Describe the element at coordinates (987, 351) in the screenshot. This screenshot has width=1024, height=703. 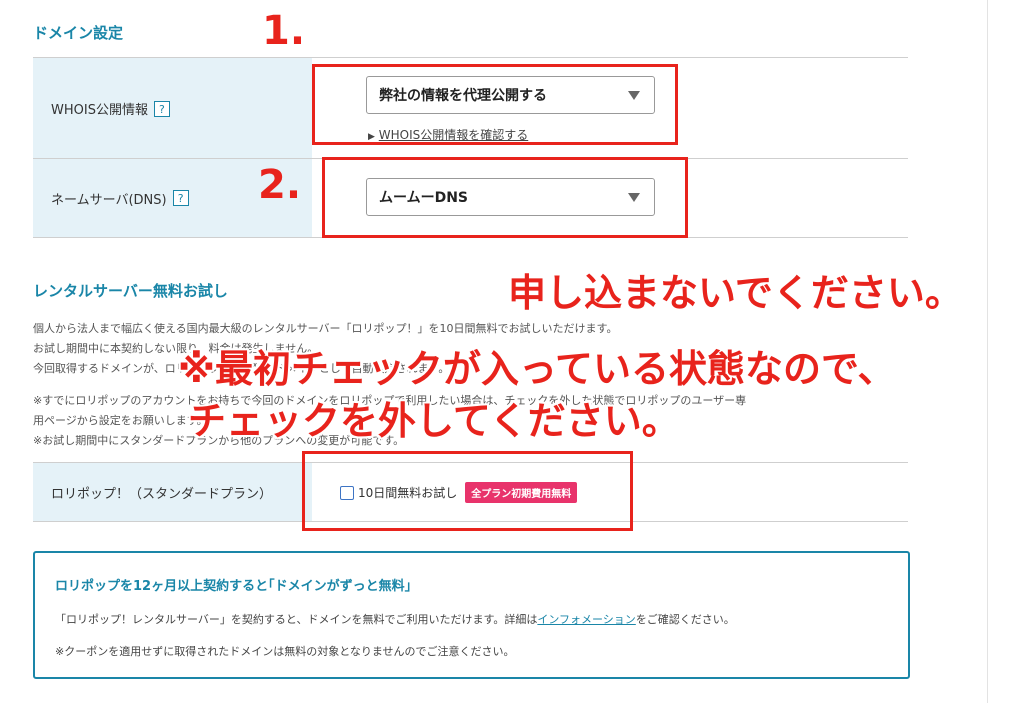
I see `page-right-divider` at that location.